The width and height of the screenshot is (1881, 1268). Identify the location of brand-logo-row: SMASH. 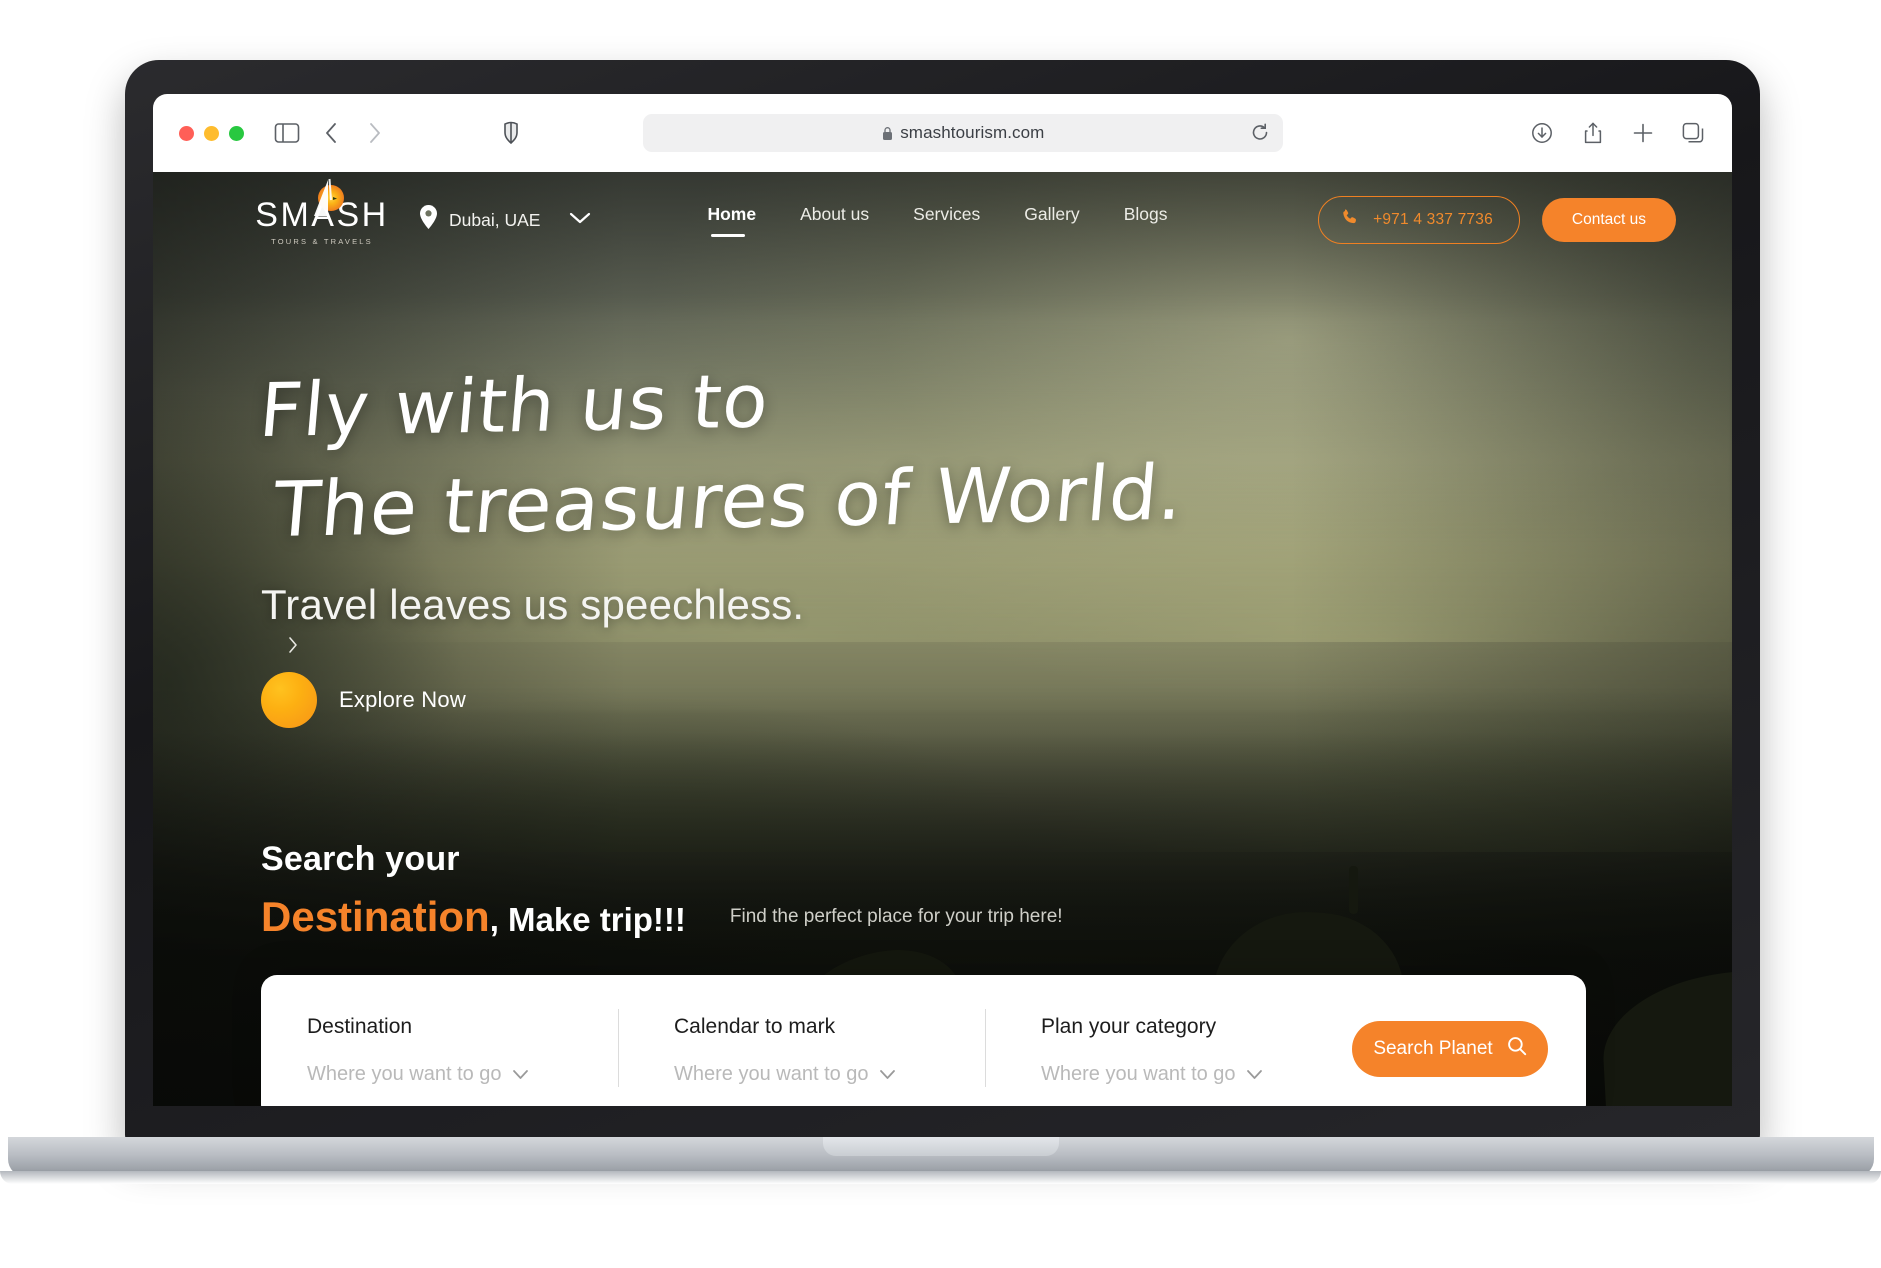
(321, 205).